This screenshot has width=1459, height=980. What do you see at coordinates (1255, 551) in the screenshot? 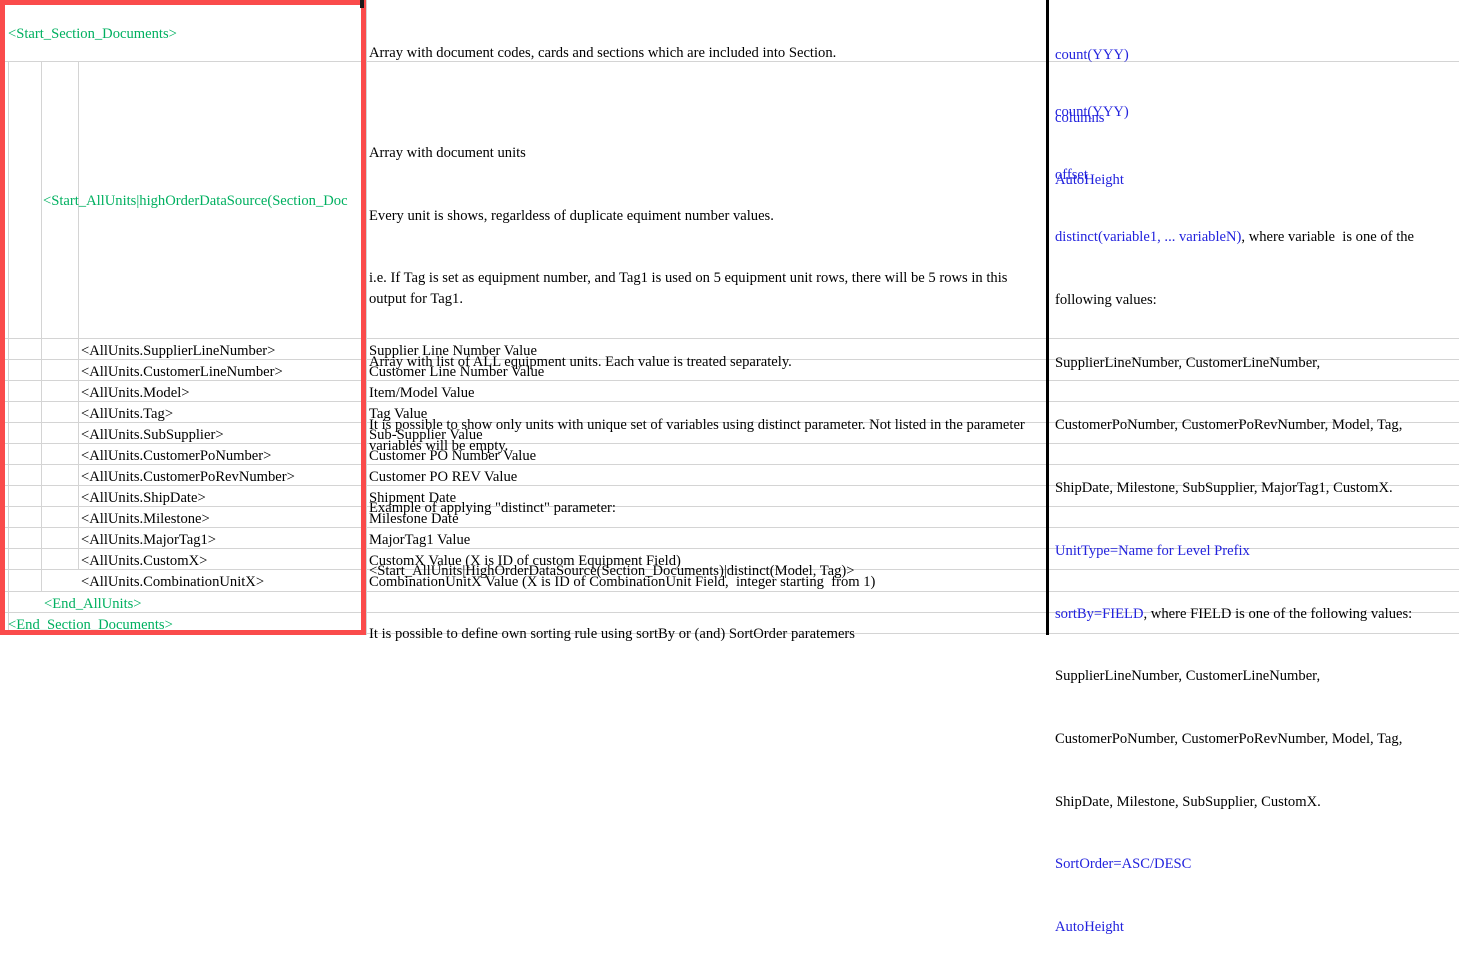
I see `param-line: UnitType=Name for Level Prefix` at bounding box center [1255, 551].